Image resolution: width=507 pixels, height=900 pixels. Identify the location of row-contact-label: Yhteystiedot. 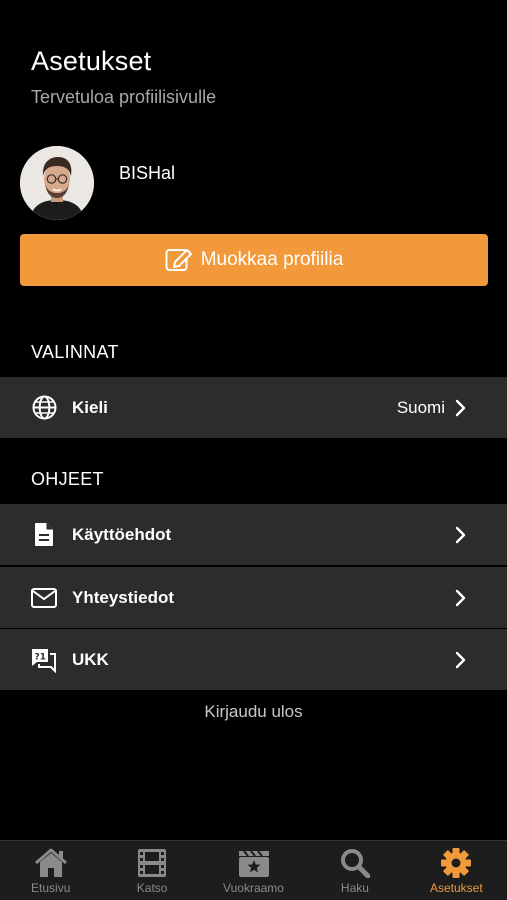
(123, 597).